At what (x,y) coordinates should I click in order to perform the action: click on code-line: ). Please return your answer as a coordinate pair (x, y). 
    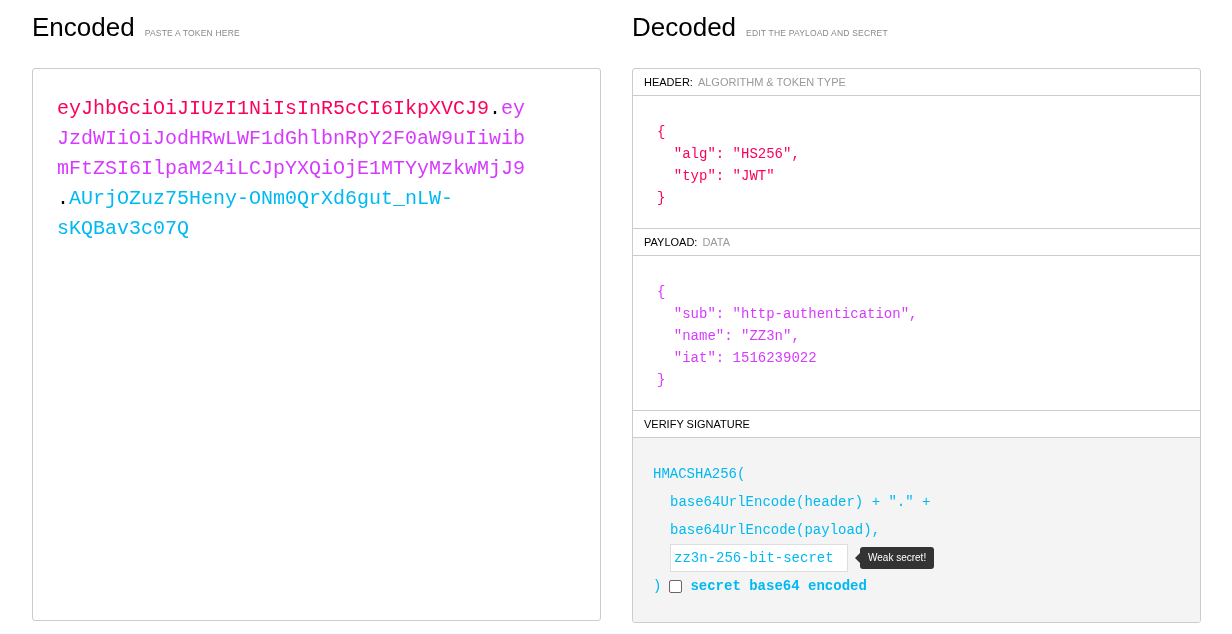
    Looking at the image, I should click on (657, 586).